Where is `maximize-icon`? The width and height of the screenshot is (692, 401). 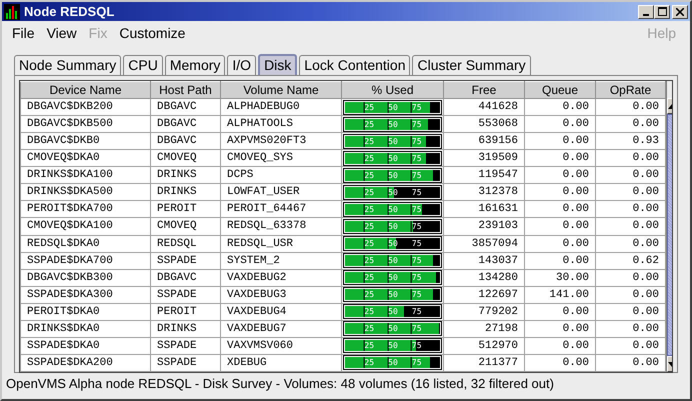
maximize-icon is located at coordinates (662, 11).